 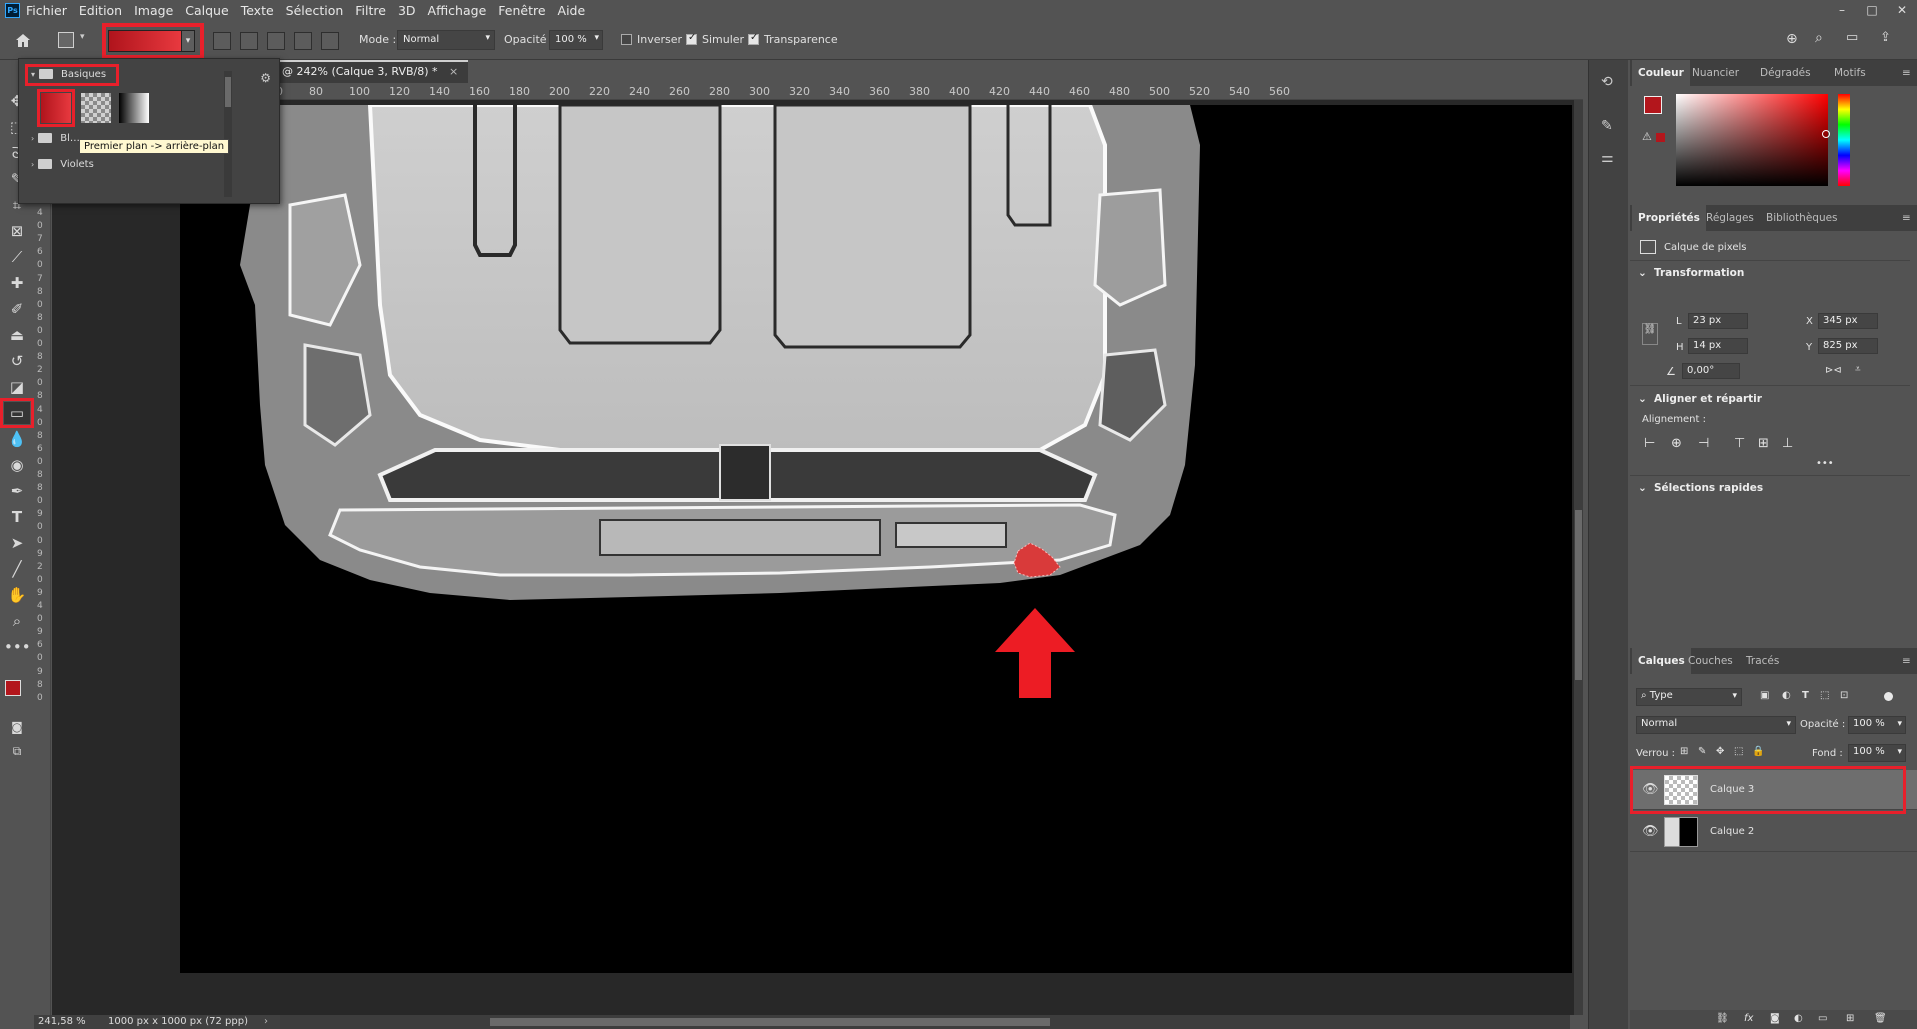 What do you see at coordinates (457, 10) in the screenshot?
I see `menu-affichage: Affichage` at bounding box center [457, 10].